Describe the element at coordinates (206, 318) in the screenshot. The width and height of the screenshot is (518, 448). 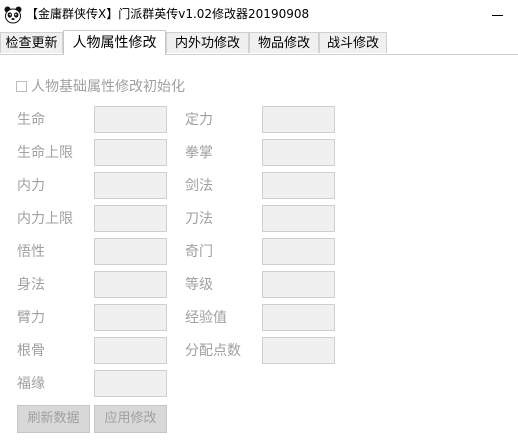
I see `label-experience: 经验值` at that location.